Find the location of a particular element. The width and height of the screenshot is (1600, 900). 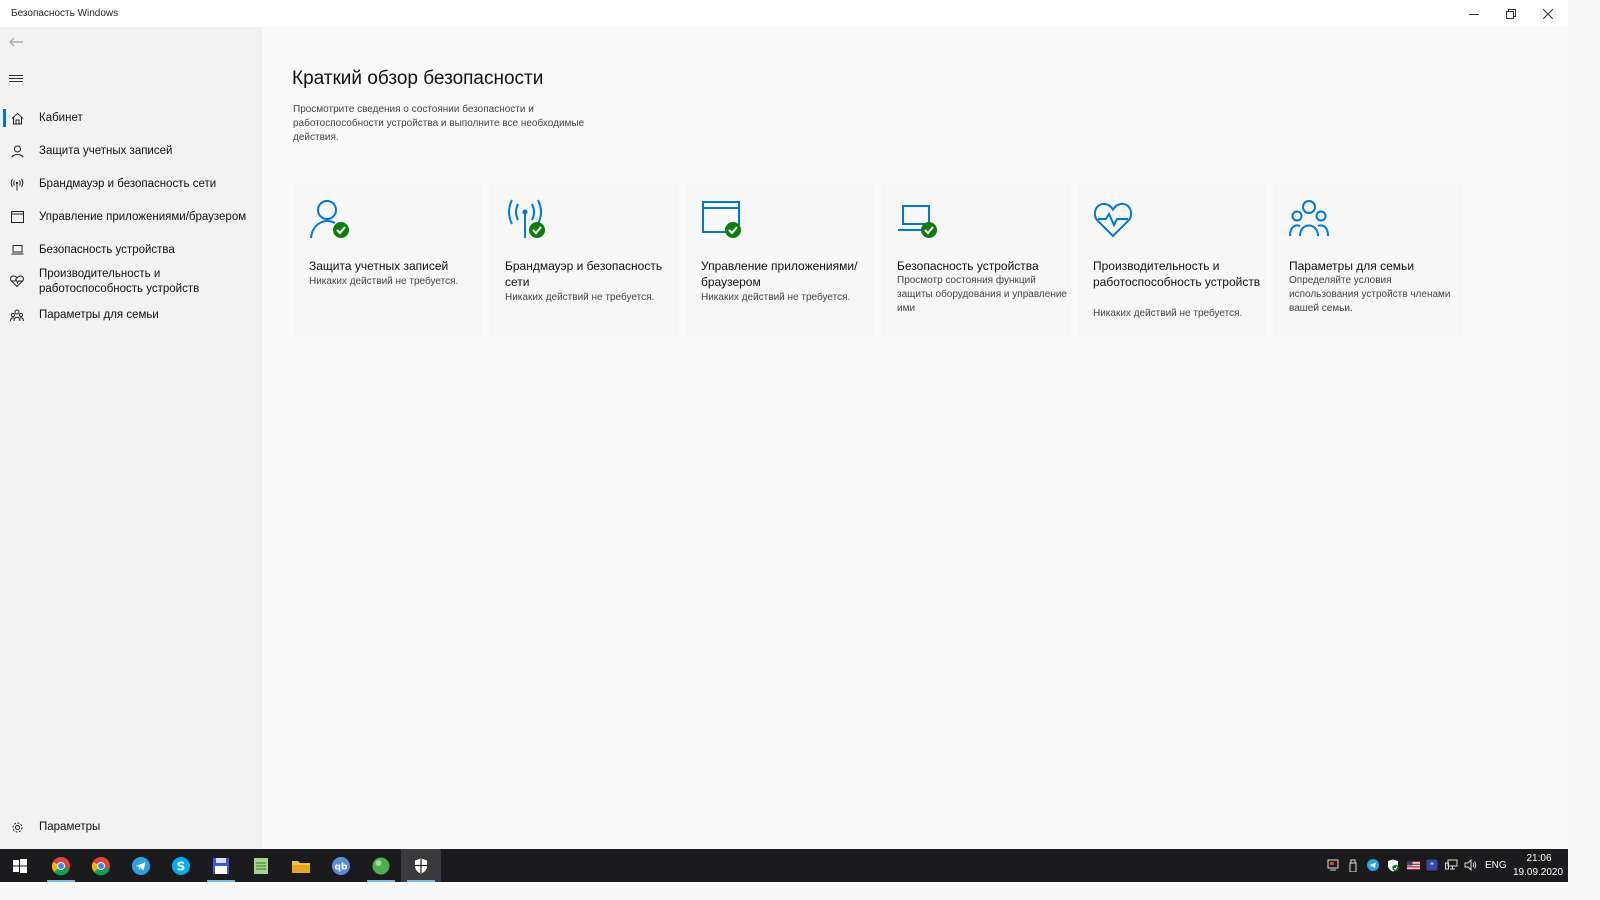

taskbar-app-skype: S is located at coordinates (181, 865).